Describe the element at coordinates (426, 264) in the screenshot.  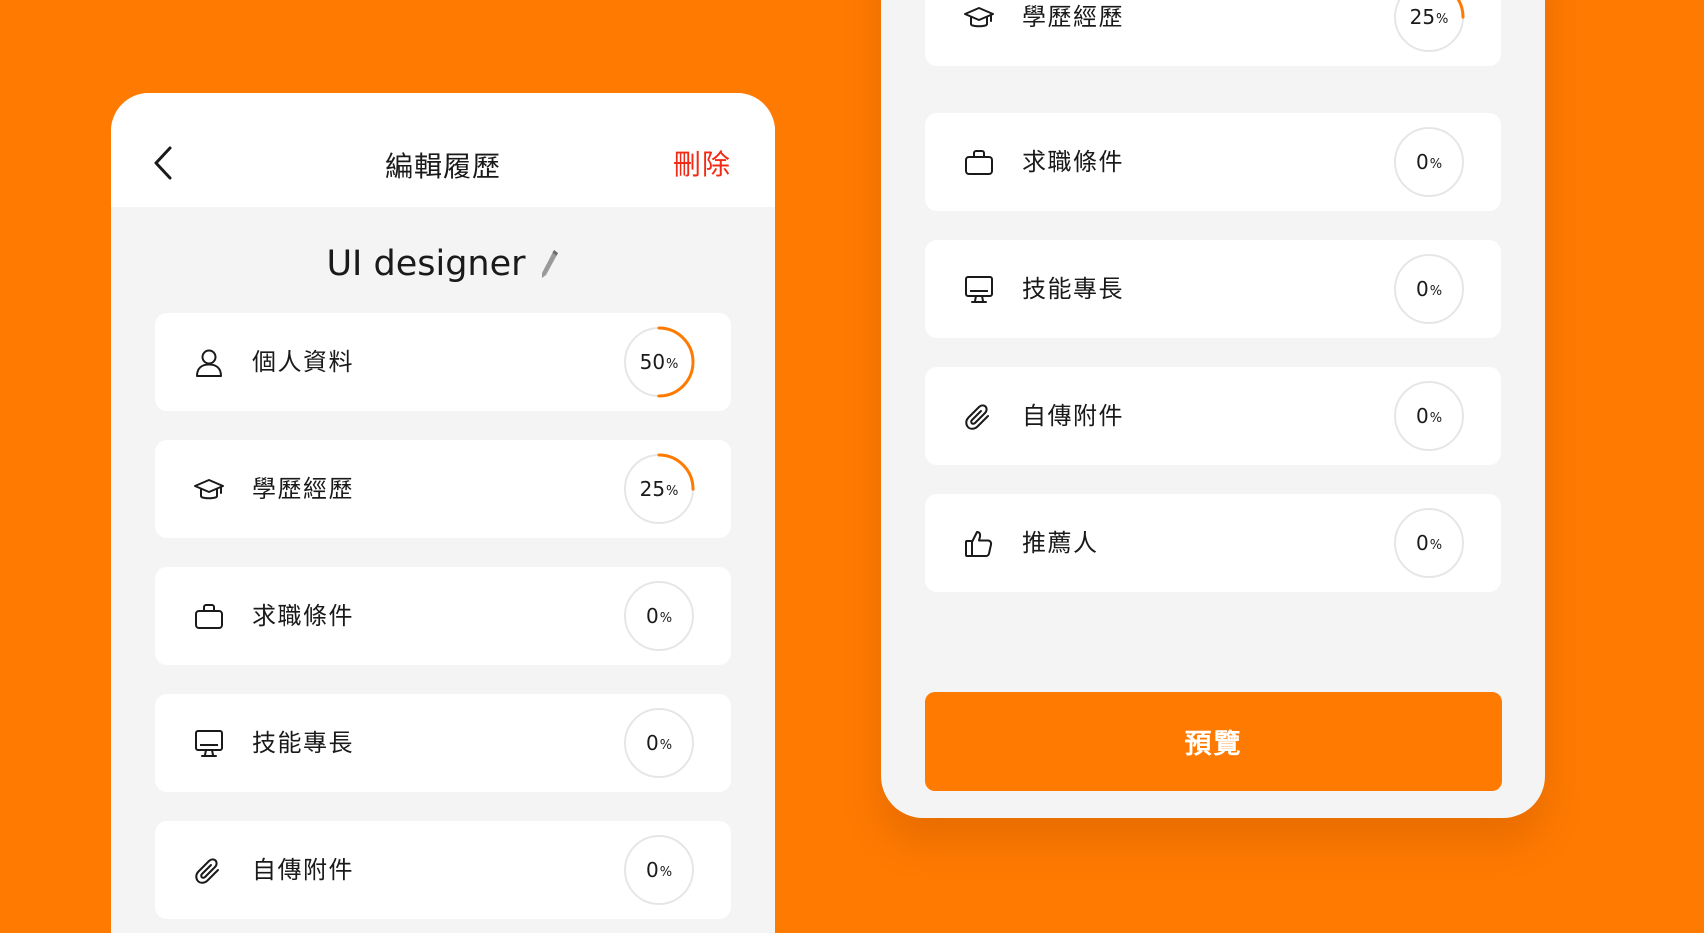
I see `resume-name: UI designer` at that location.